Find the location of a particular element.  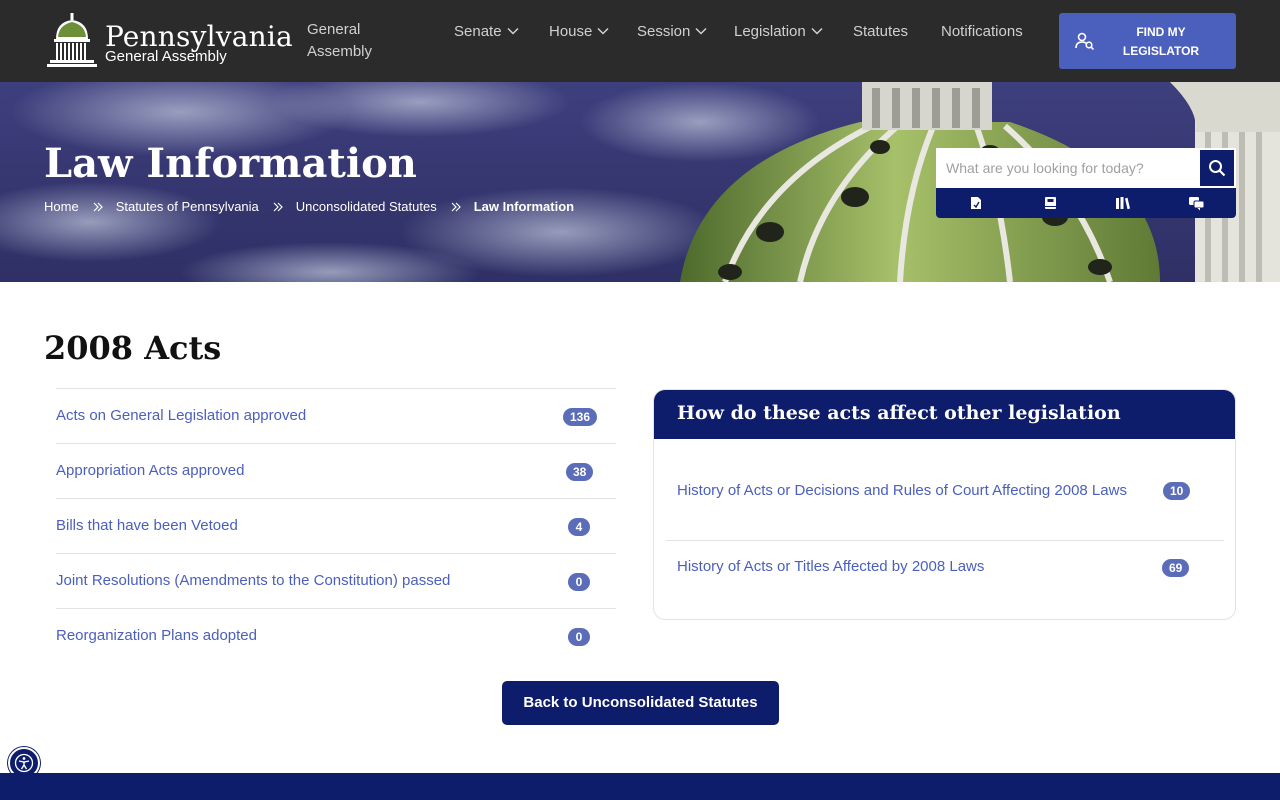

section-heading: 2008 Acts is located at coordinates (133, 348).